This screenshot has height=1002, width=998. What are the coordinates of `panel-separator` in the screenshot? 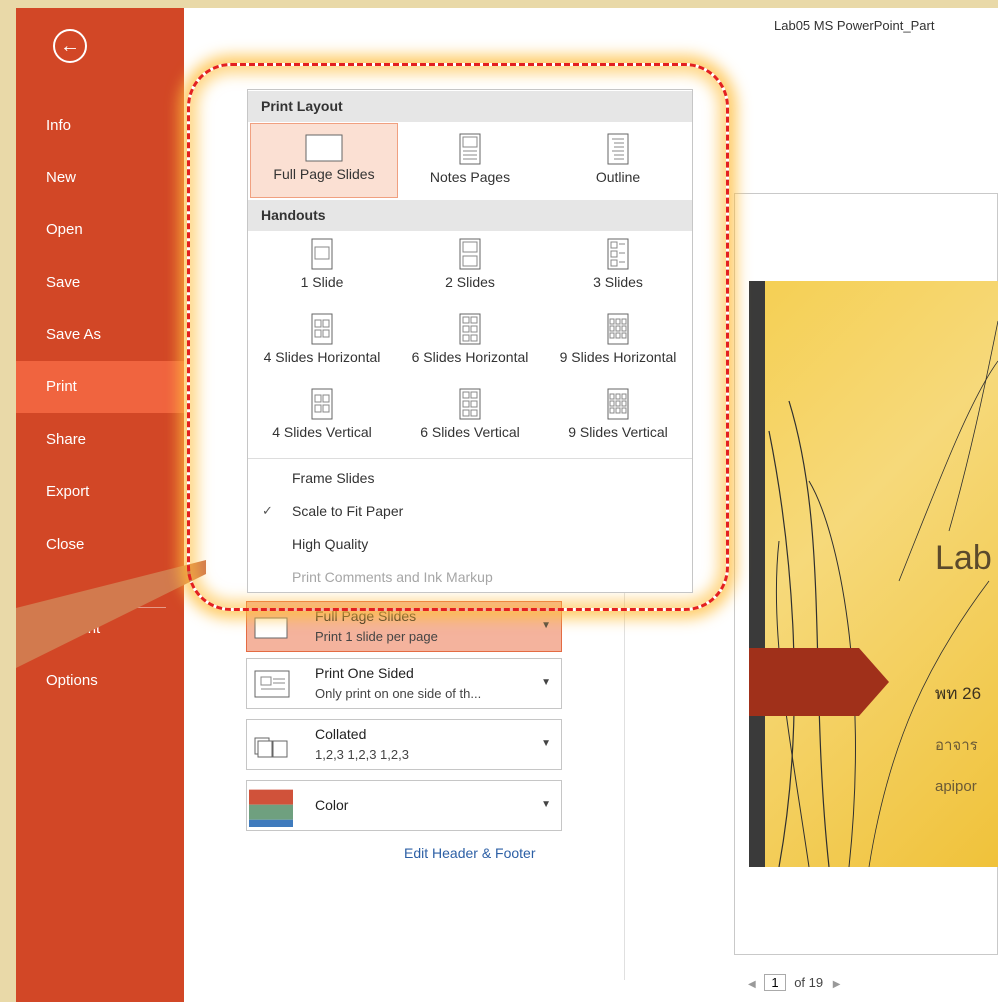 It's located at (624, 780).